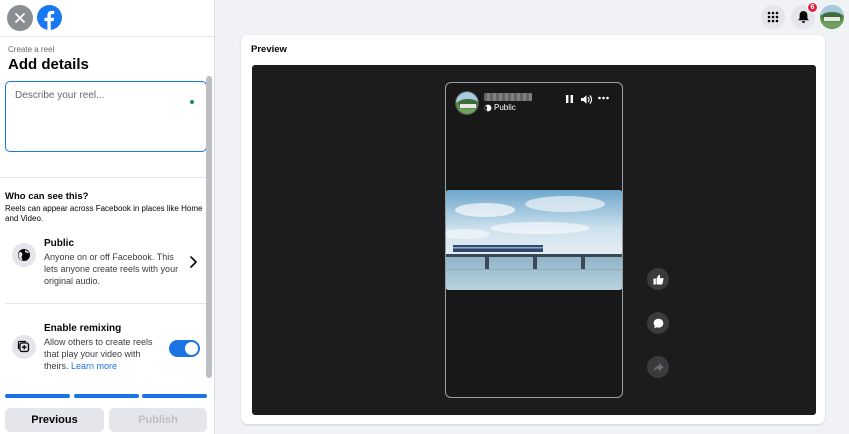 Image resolution: width=849 pixels, height=434 pixels. I want to click on menu-button, so click(773, 17).